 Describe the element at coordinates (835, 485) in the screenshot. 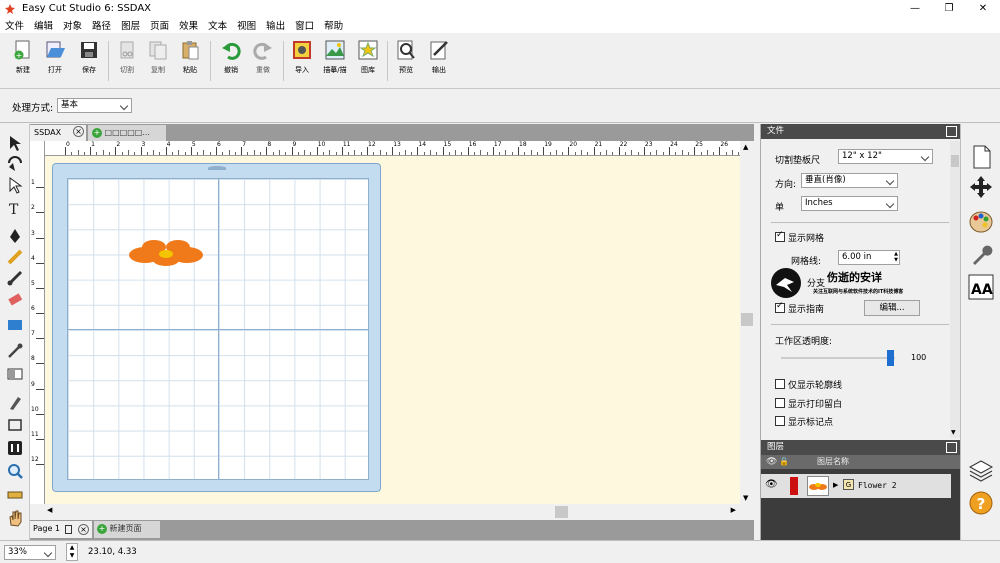

I see `expand-arrow-icon: ▶` at that location.